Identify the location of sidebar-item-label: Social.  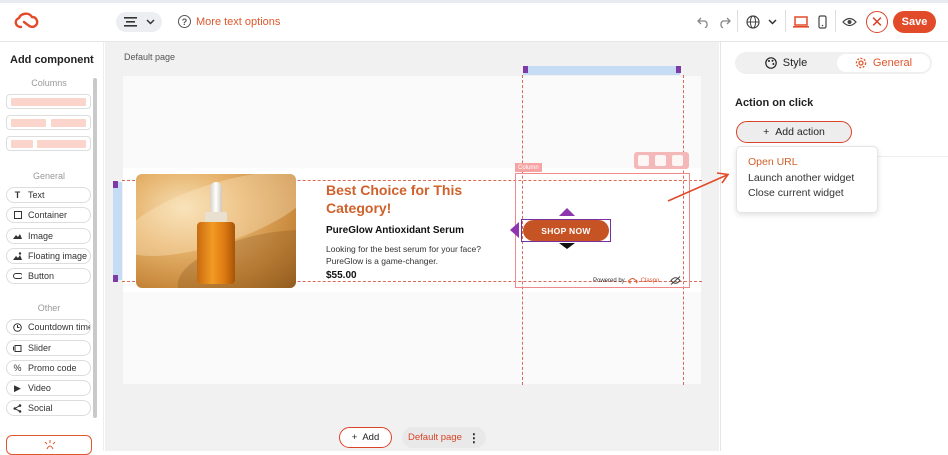
(40, 408).